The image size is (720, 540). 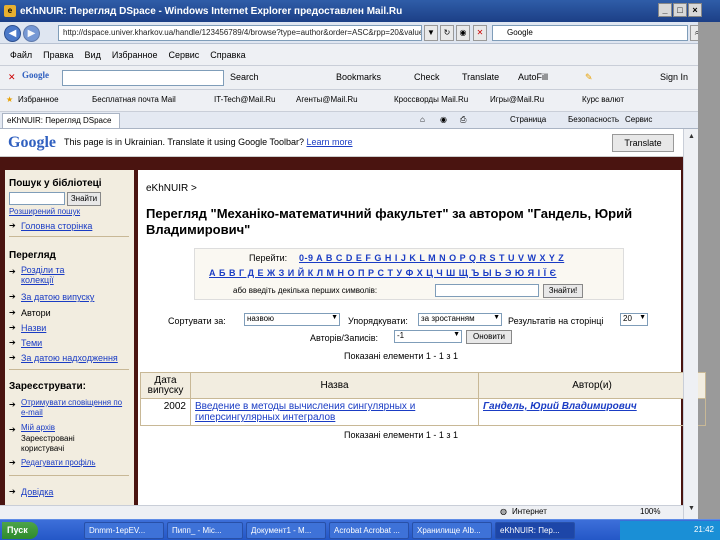 What do you see at coordinates (427, 77) in the screenshot?
I see `check-button: Check` at bounding box center [427, 77].